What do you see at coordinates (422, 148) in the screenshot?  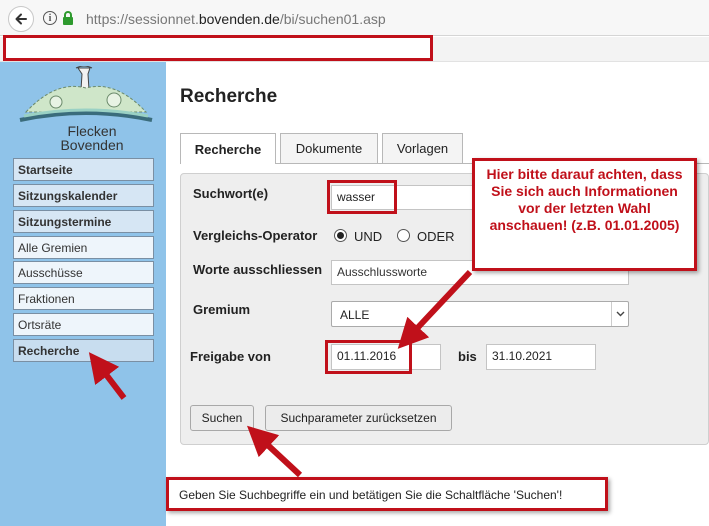 I see `tab-vorlagen: Vorlagen` at bounding box center [422, 148].